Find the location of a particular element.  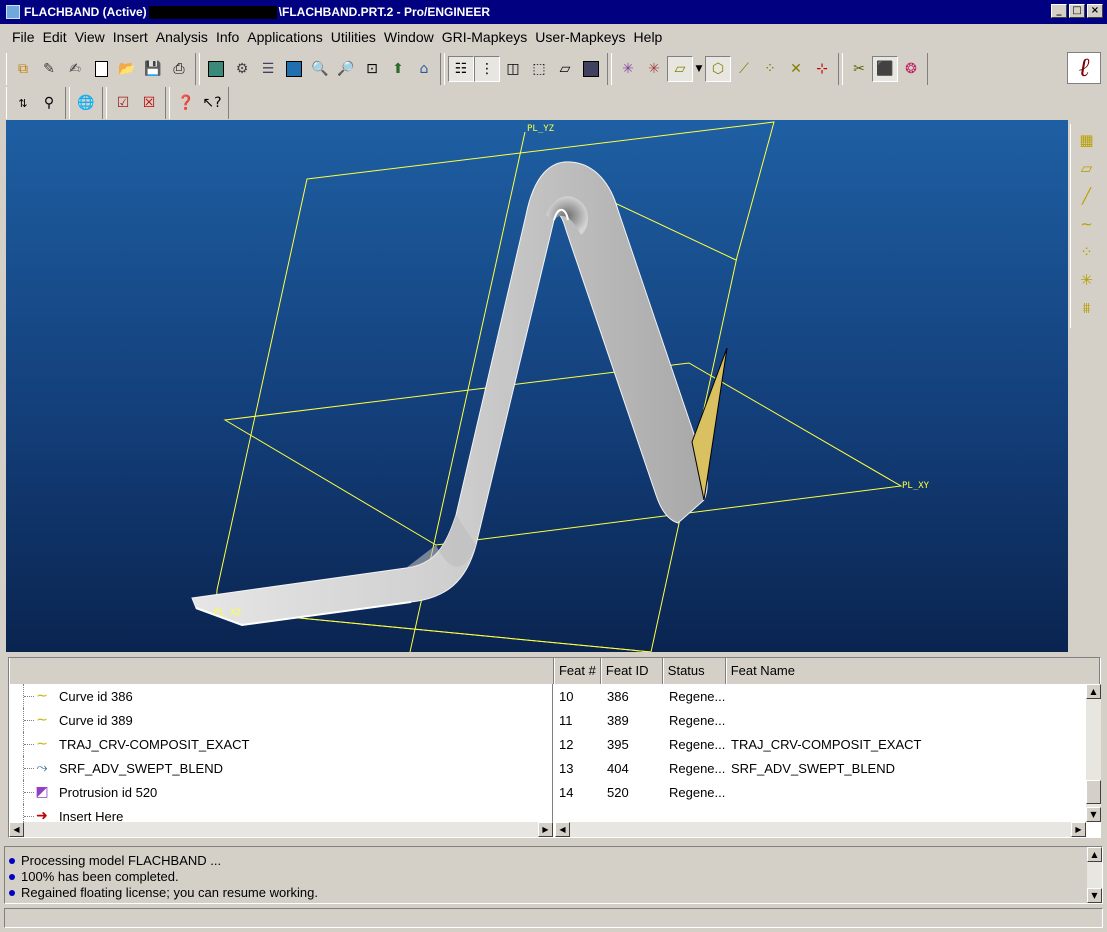

datum-plane-xy is located at coordinates (563, 454).